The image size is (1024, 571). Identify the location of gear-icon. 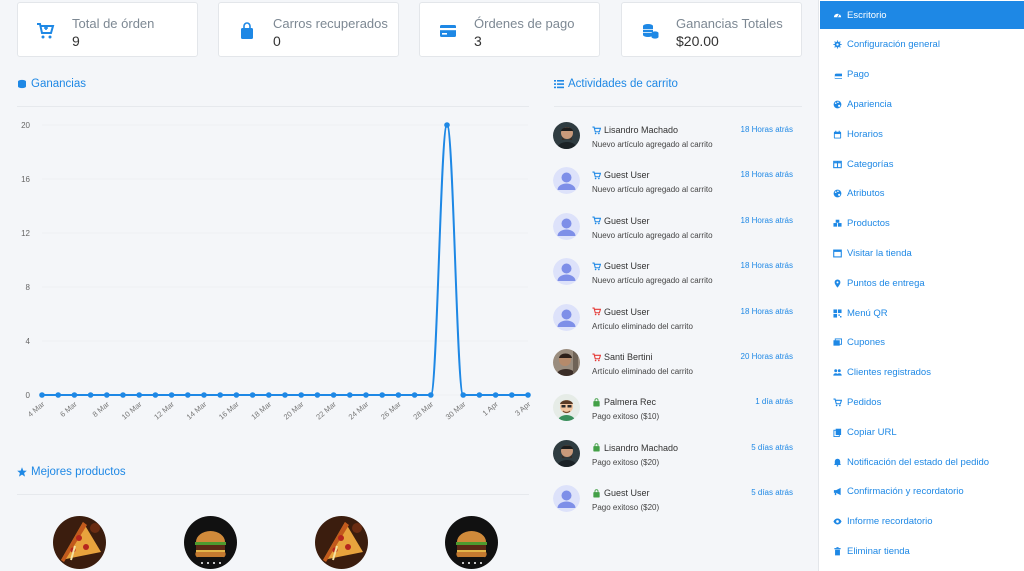
(837, 44).